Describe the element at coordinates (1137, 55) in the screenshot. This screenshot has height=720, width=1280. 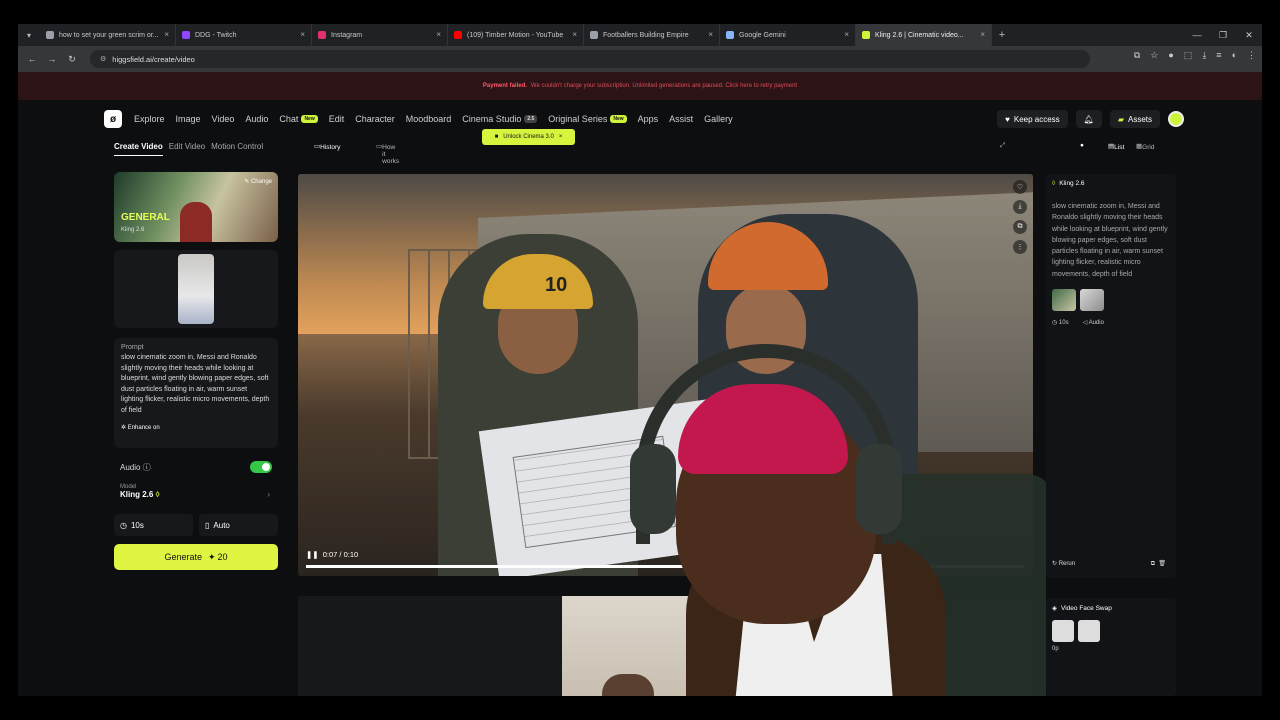
I see `install-icon: ⧉` at that location.